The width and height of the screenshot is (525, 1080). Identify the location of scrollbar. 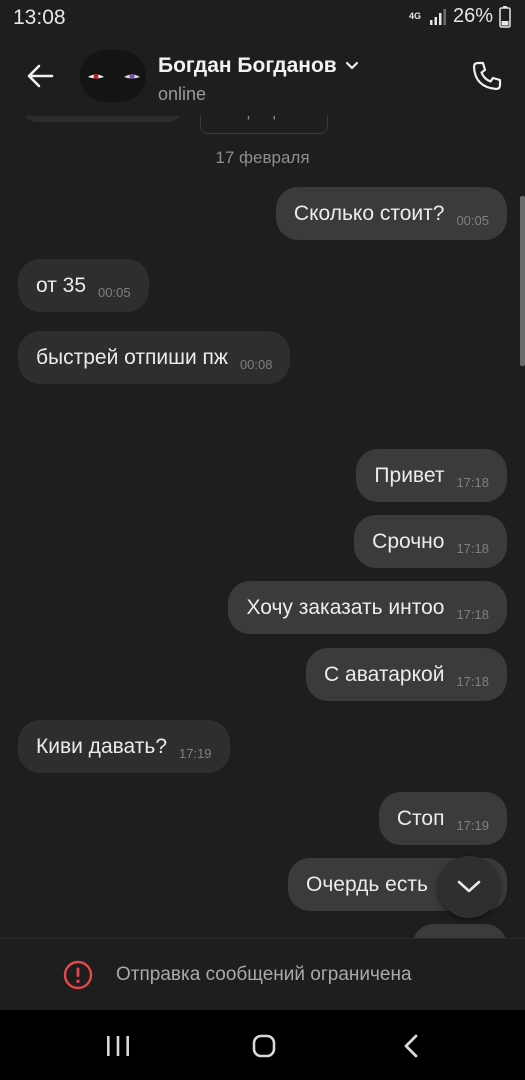
(522, 281).